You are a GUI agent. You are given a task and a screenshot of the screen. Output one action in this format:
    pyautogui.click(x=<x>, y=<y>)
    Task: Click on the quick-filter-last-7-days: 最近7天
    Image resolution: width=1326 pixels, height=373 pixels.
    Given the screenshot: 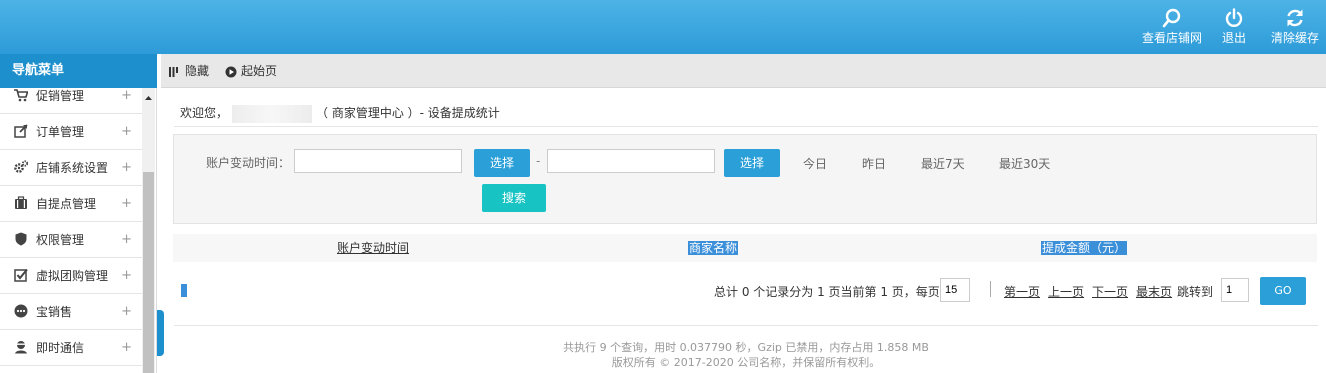 What is the action you would take?
    pyautogui.click(x=943, y=163)
    